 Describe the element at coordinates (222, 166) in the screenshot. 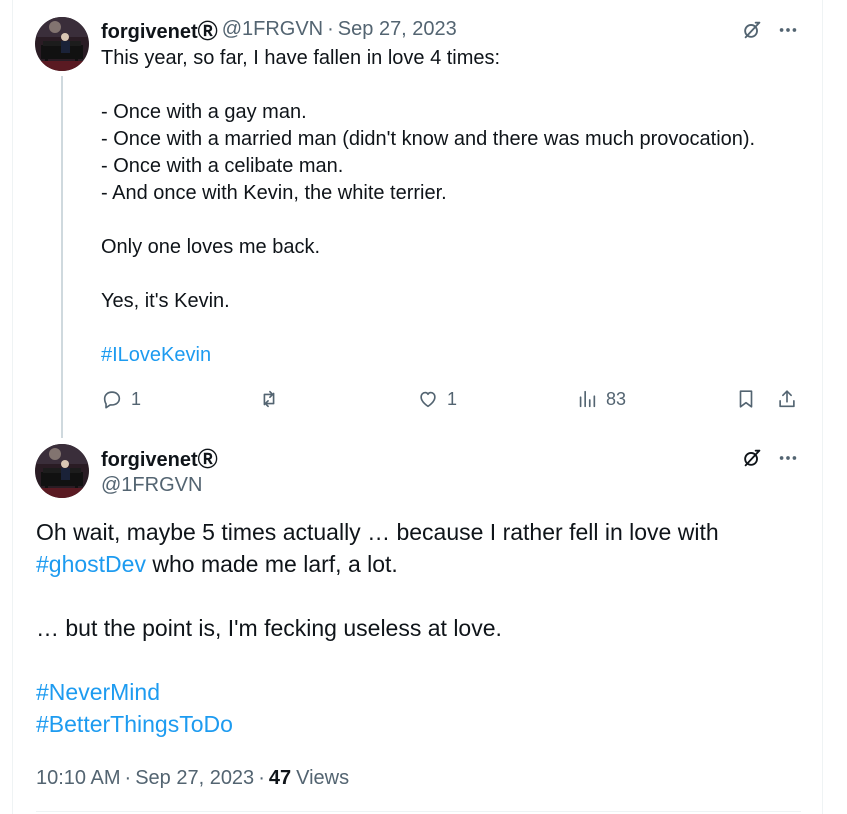

I see `tweet-line: - Once with a celibate man.` at that location.